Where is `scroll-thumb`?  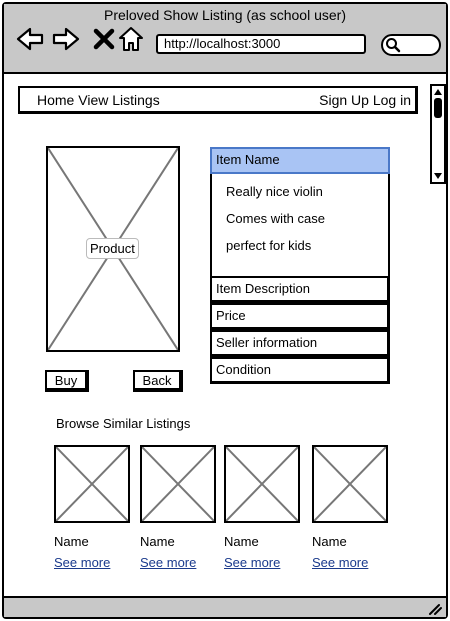
scroll-thumb is located at coordinates (438, 108).